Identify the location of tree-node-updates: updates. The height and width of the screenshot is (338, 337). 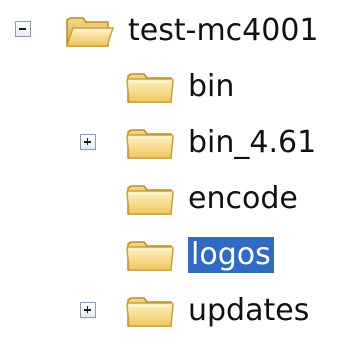
(168, 311).